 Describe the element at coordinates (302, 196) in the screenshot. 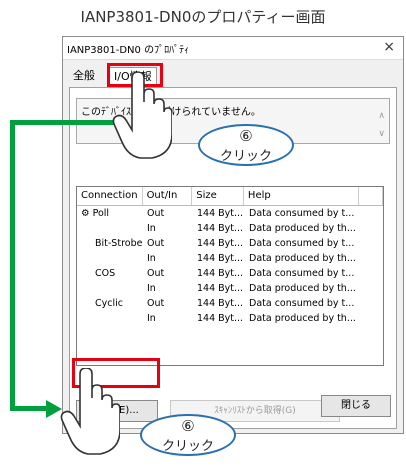

I see `column-header-help: Help` at that location.